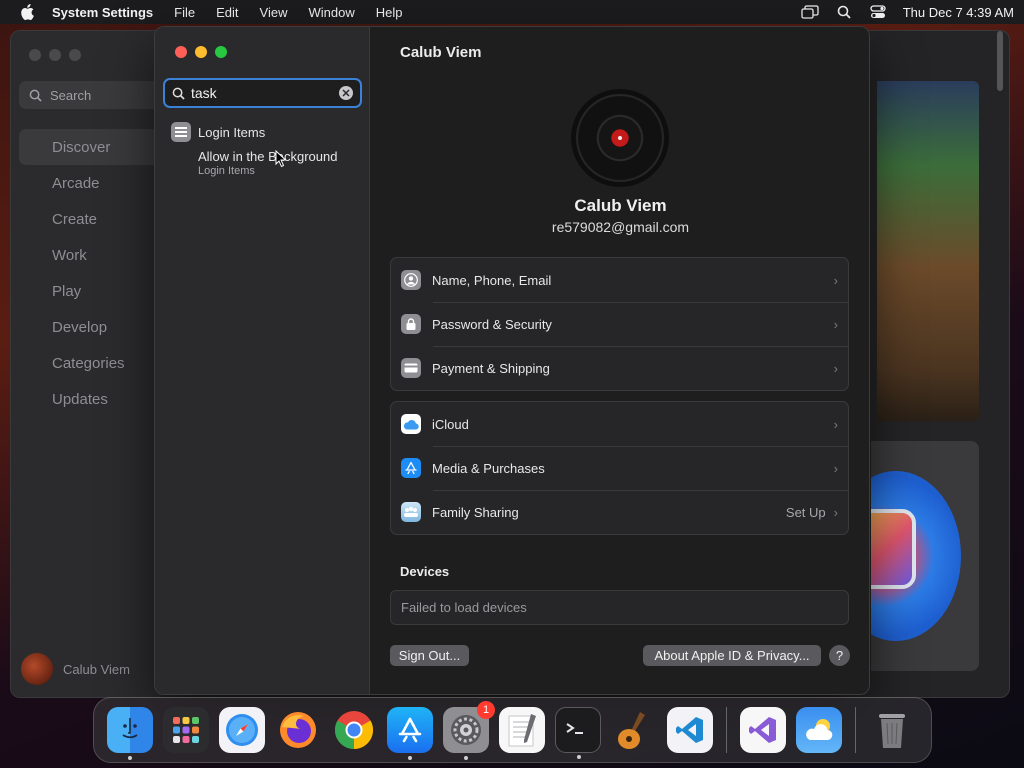 This screenshot has height=768, width=1024. Describe the element at coordinates (89, 147) in the screenshot. I see `nav-discover: Discover` at that location.